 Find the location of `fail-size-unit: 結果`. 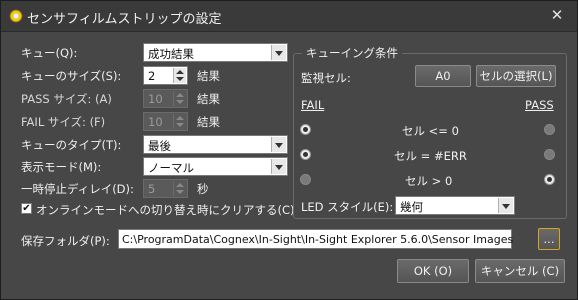

fail-size-unit: 結果 is located at coordinates (208, 122).